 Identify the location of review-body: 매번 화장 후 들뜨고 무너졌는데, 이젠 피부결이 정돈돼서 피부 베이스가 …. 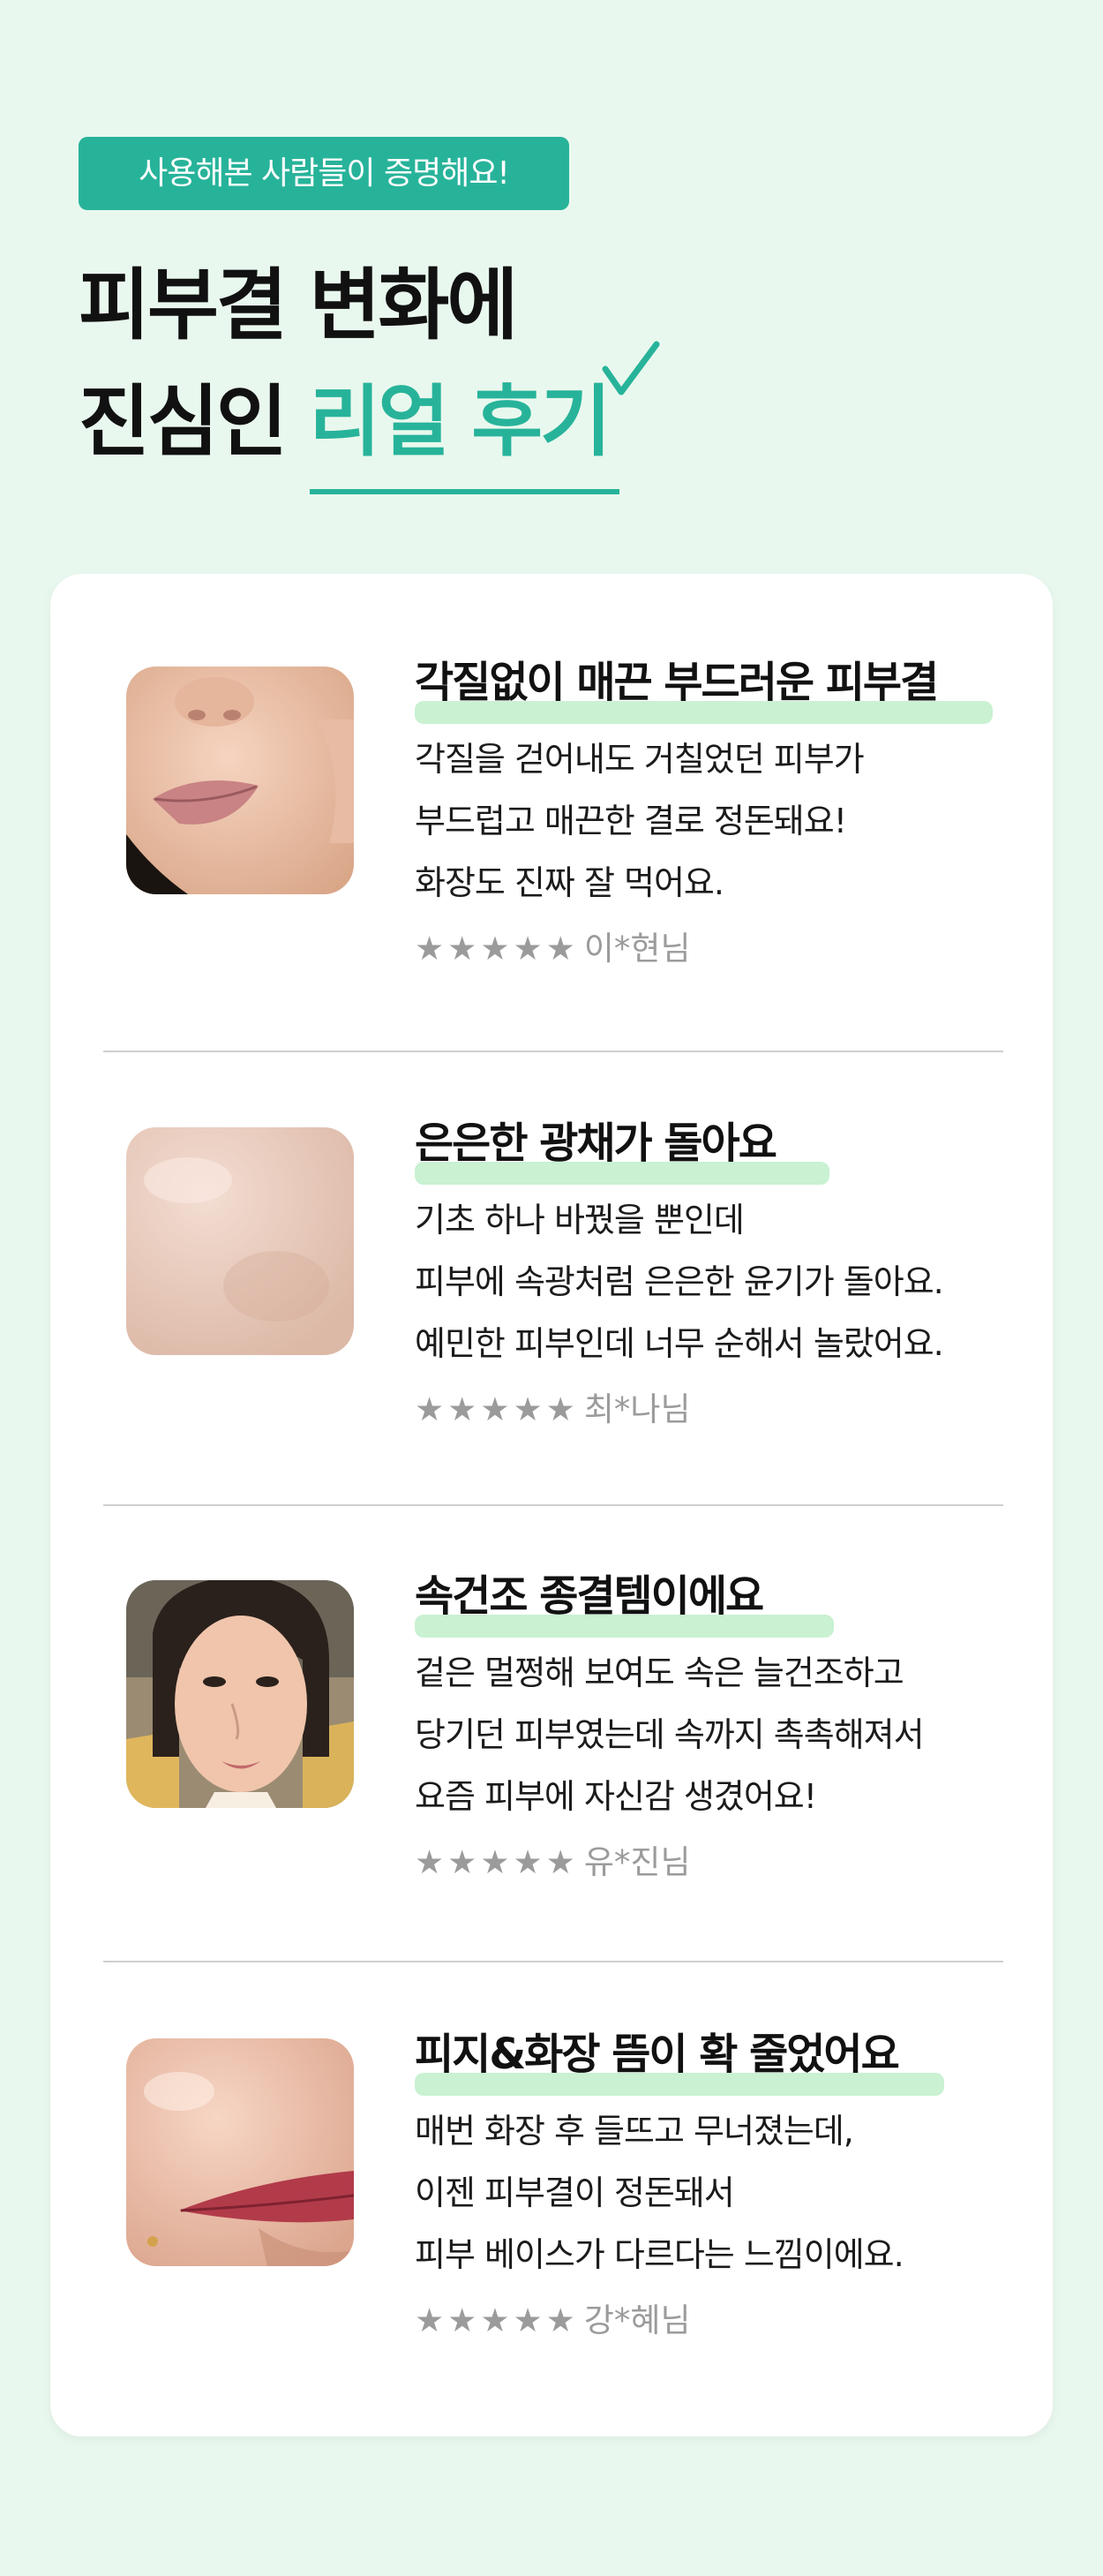
(659, 2193).